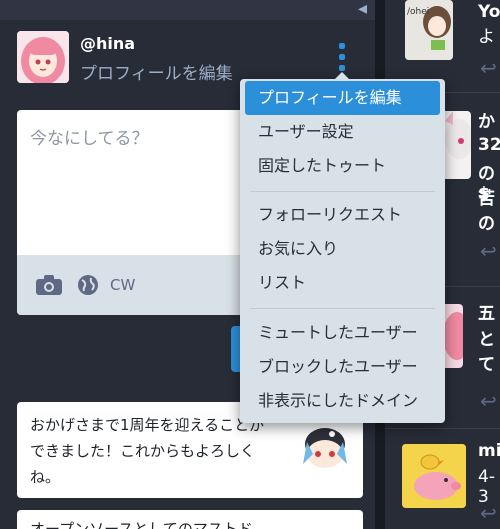 This screenshot has height=529, width=500. I want to click on character-illustration-icon, so click(325, 448).